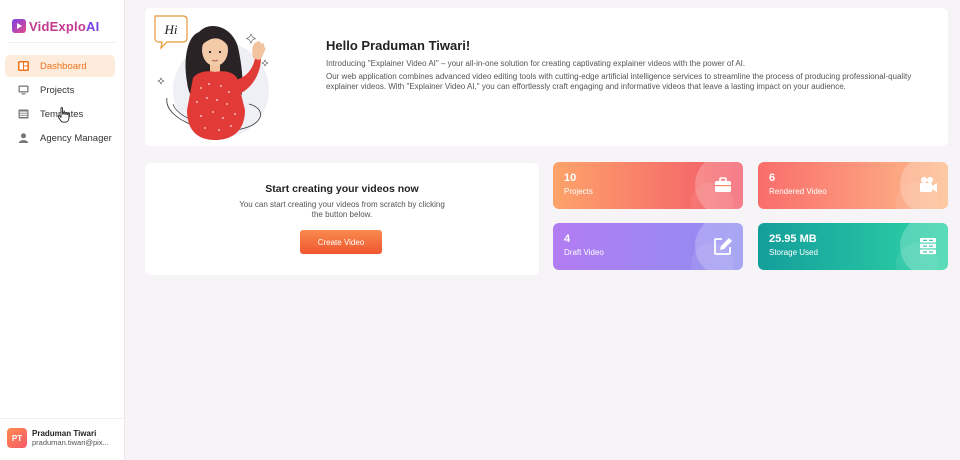  I want to click on user-name: Praduman Tiwari, so click(64, 433).